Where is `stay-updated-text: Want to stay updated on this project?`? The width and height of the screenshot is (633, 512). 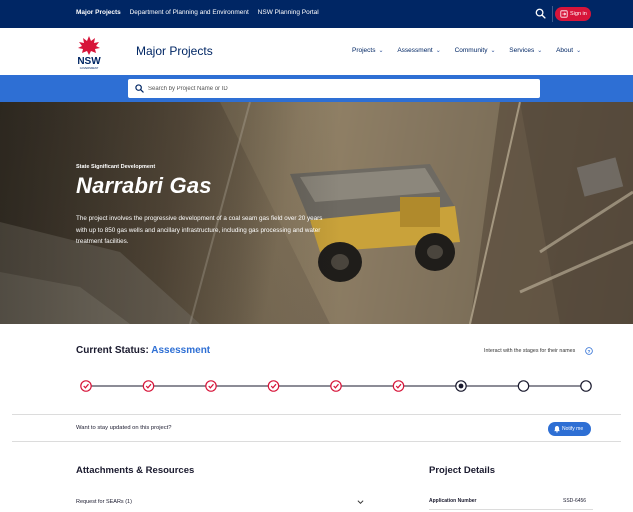
stay-updated-text: Want to stay updated on this project? is located at coordinates (124, 428).